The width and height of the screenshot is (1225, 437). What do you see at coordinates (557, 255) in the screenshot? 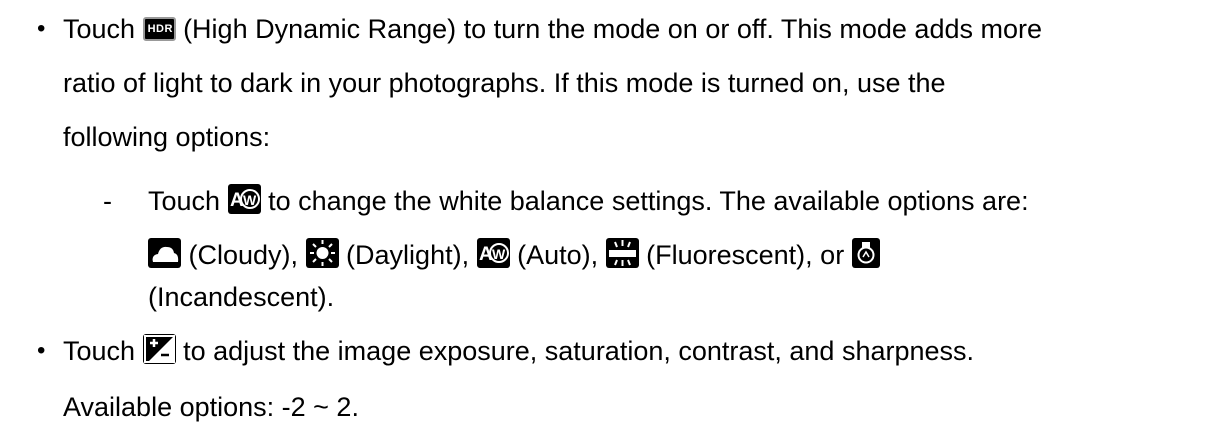
I see `text: (Auto),` at bounding box center [557, 255].